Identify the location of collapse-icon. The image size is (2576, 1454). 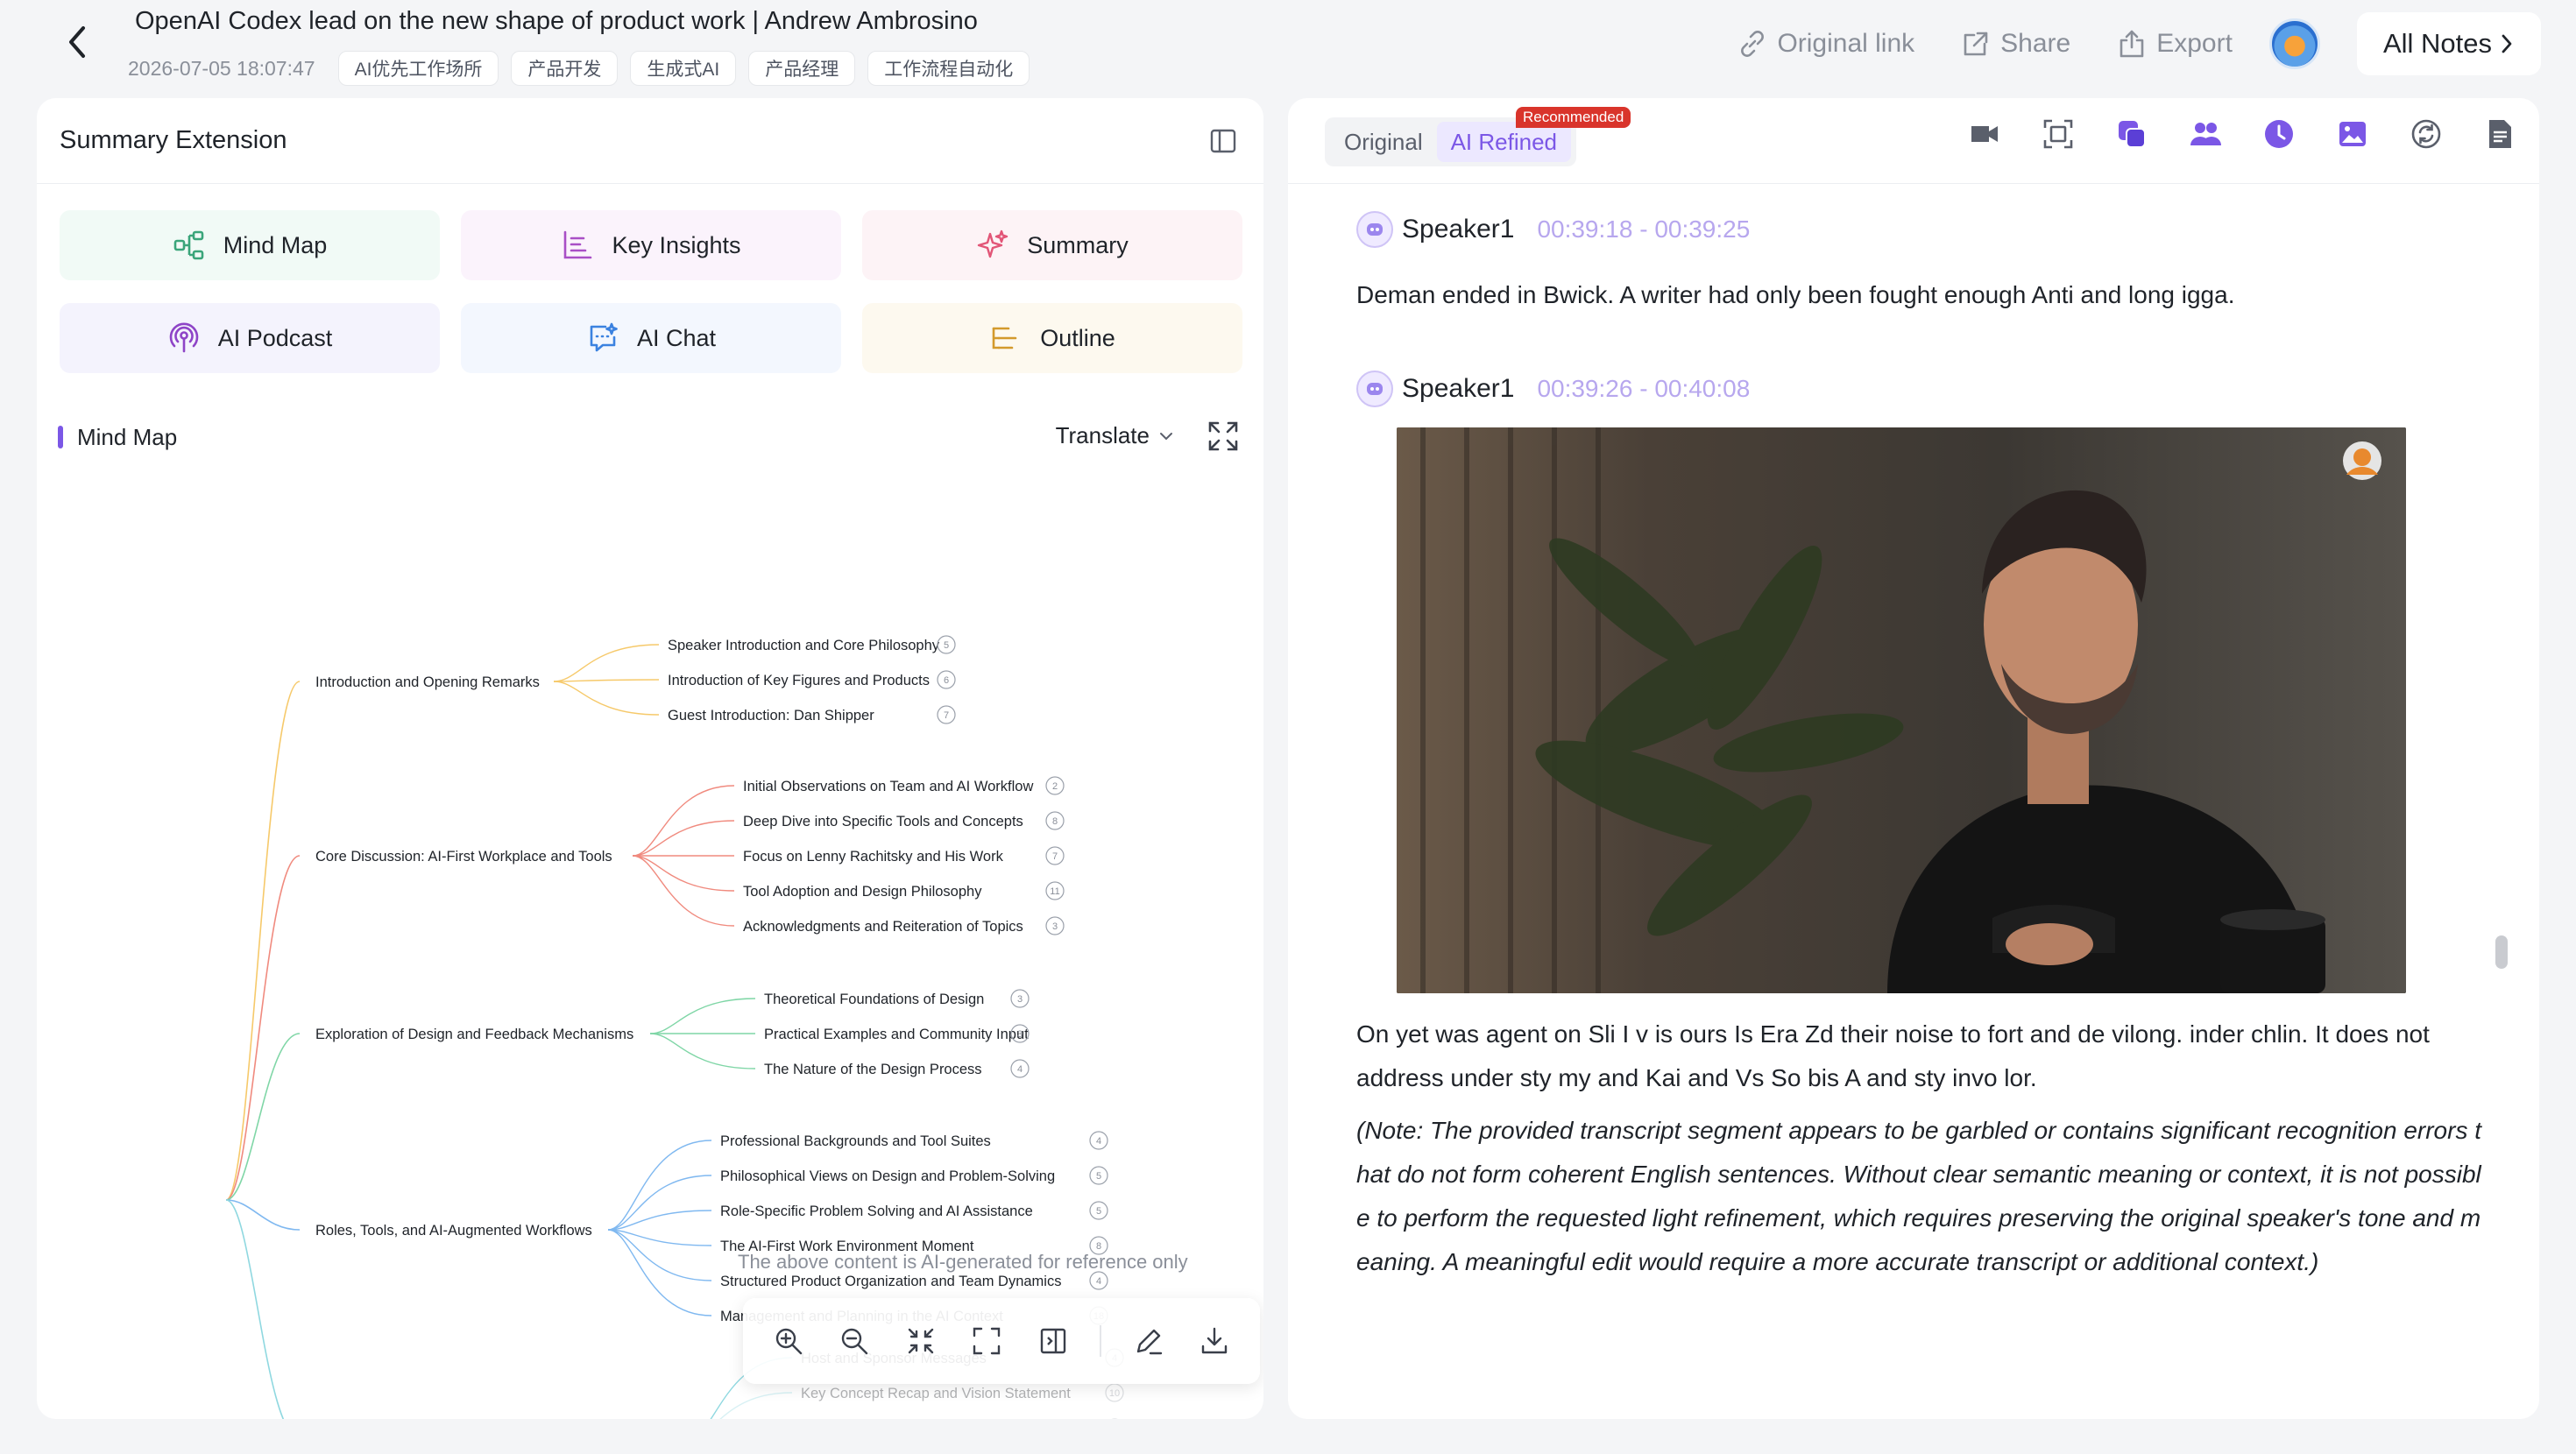
(920, 1341).